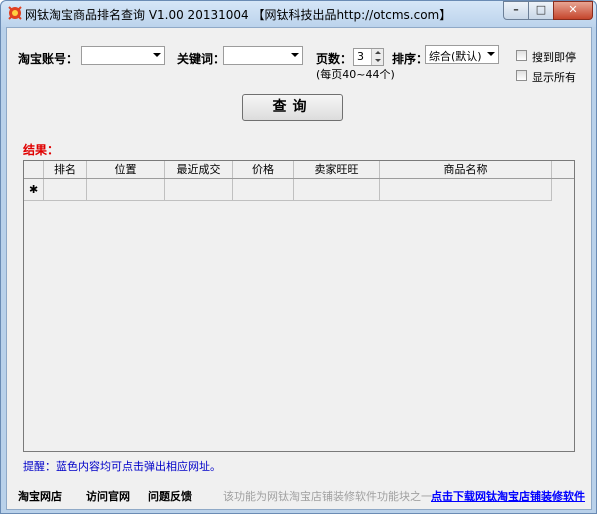  Describe the element at coordinates (554, 57) in the screenshot. I see `stop-on-found-label: 搜到即停` at that location.